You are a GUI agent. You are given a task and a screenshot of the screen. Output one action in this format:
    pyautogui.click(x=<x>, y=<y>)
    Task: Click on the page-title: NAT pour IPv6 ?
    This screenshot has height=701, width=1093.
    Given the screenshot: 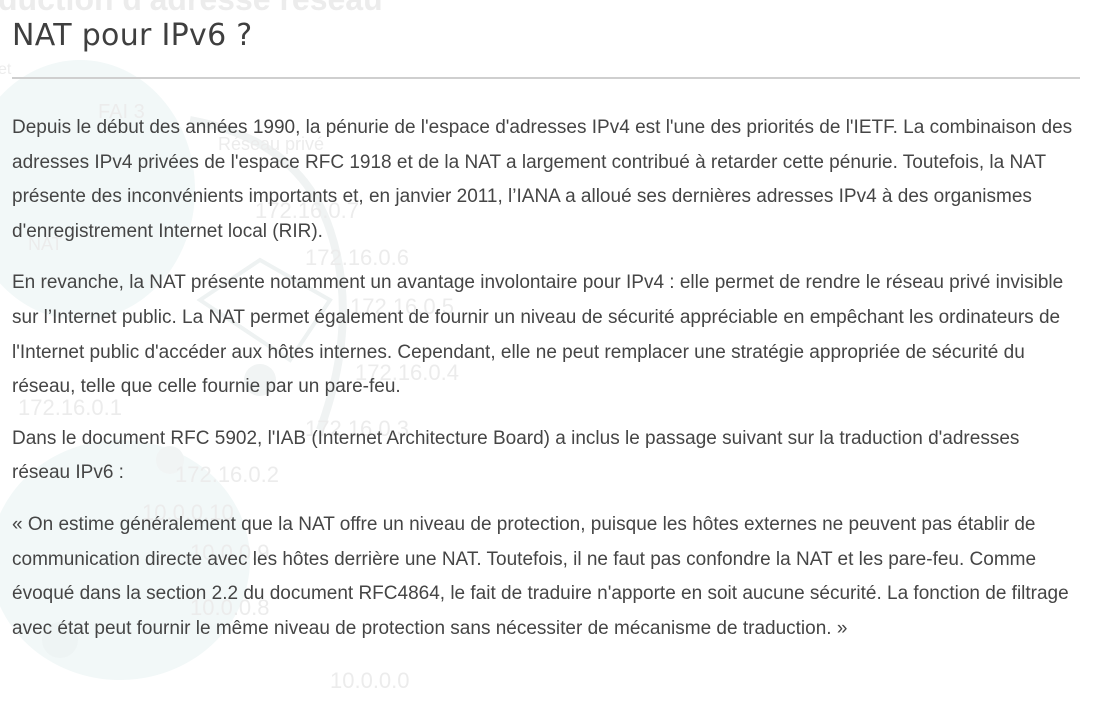 What is the action you would take?
    pyautogui.click(x=132, y=35)
    